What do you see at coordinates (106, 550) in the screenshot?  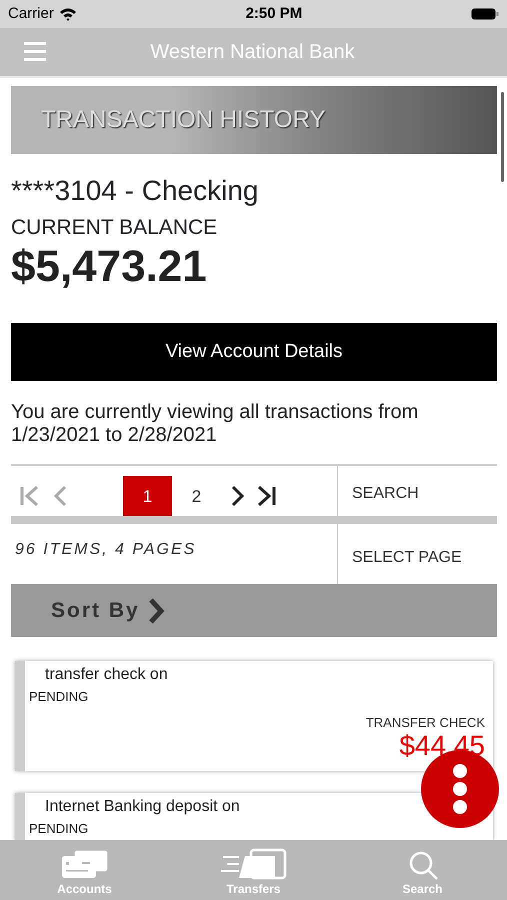 I see `items-summary: 96 ITEMS, 4 PAGES` at bounding box center [106, 550].